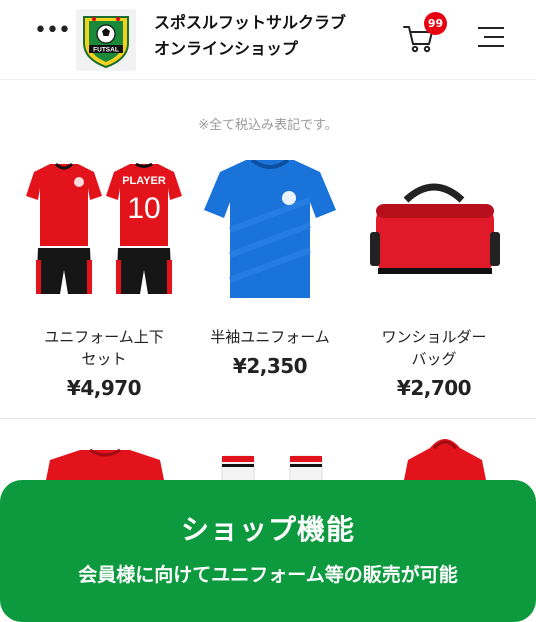  Describe the element at coordinates (250, 22) in the screenshot. I see `shop-name-line1: スポスルフットサルクラブ` at that location.